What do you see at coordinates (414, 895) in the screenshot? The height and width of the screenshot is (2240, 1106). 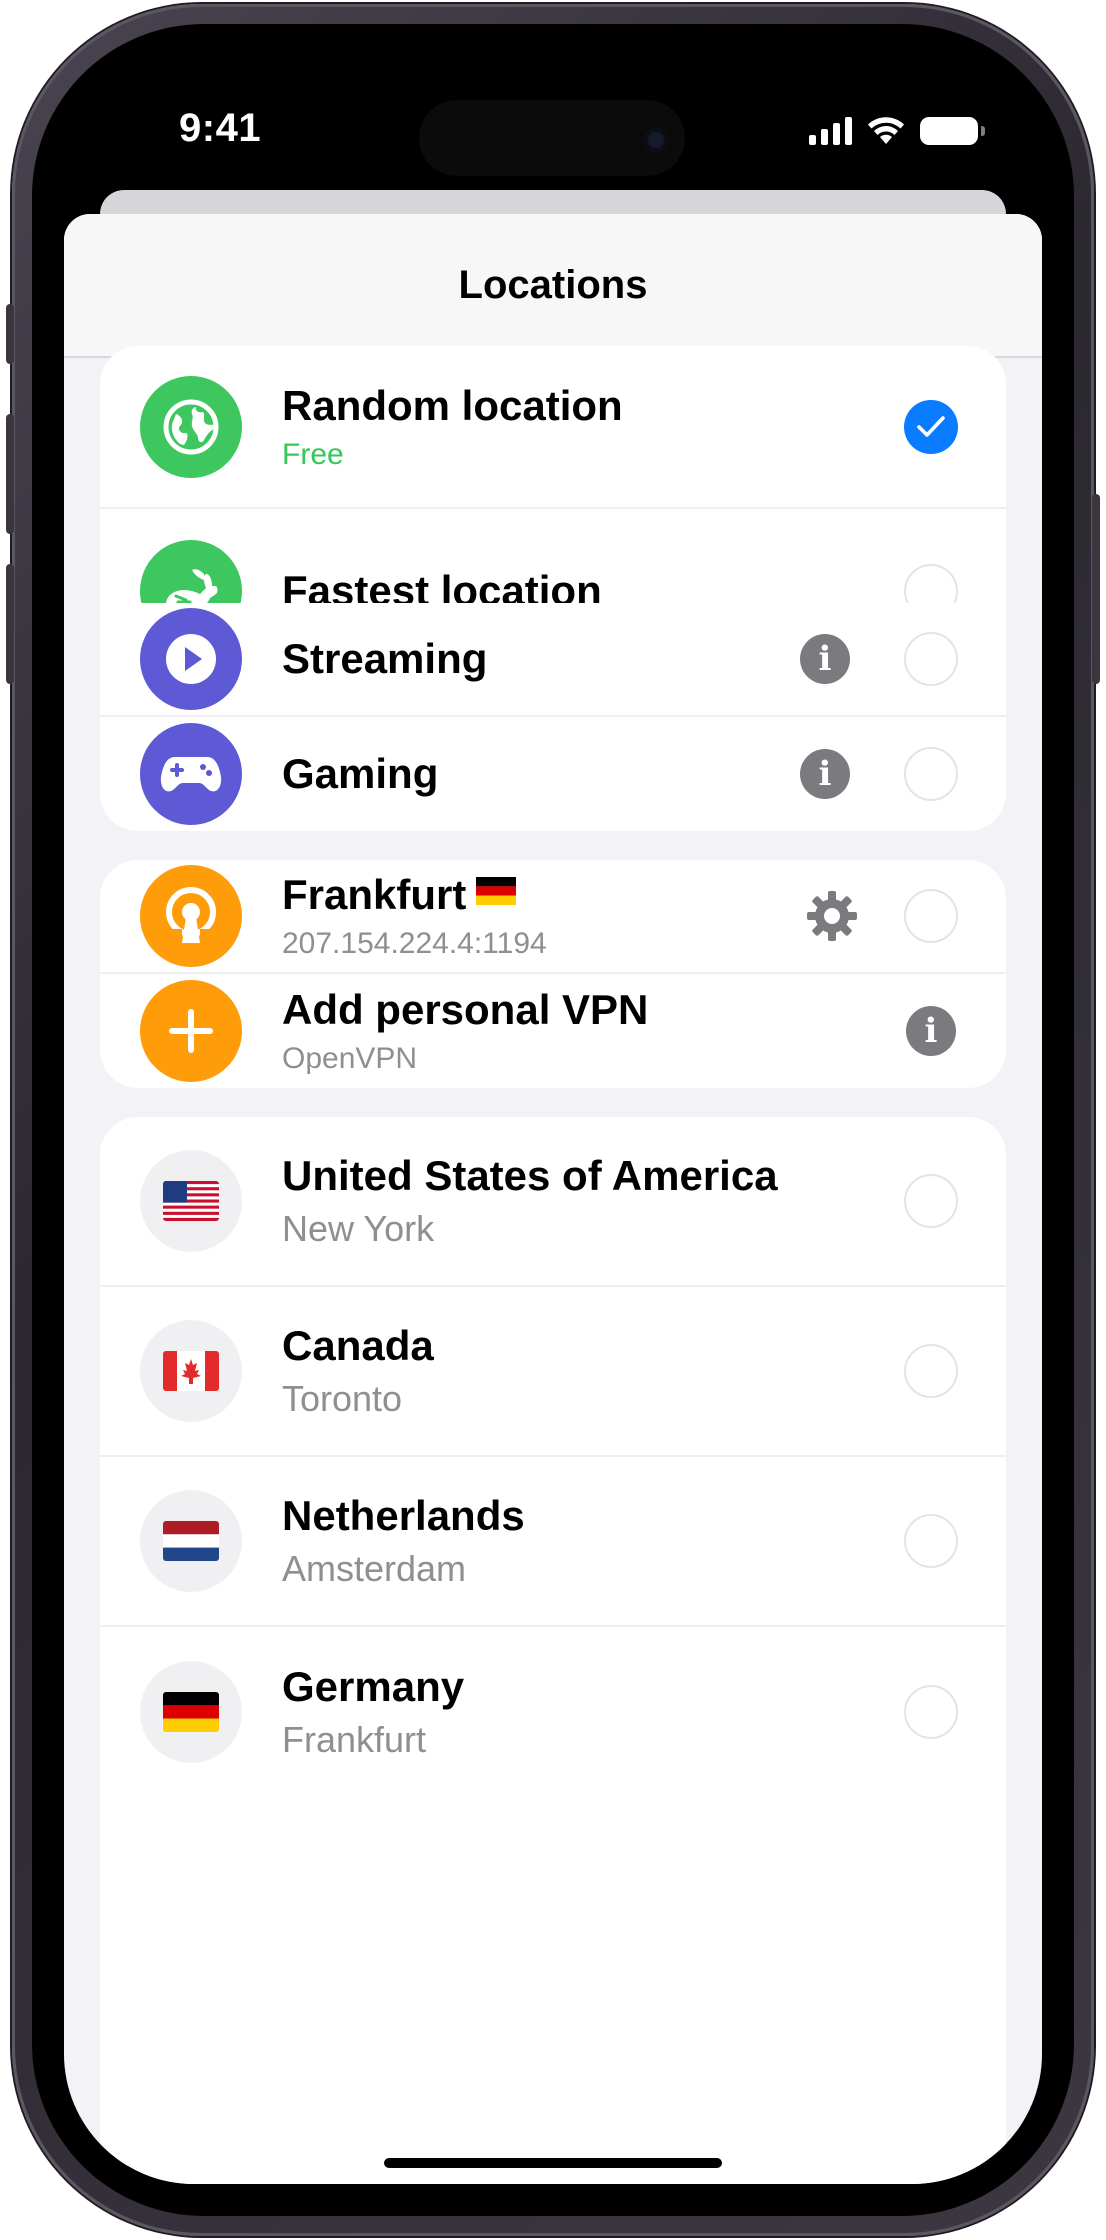 I see `row-title: Frankfurt` at bounding box center [414, 895].